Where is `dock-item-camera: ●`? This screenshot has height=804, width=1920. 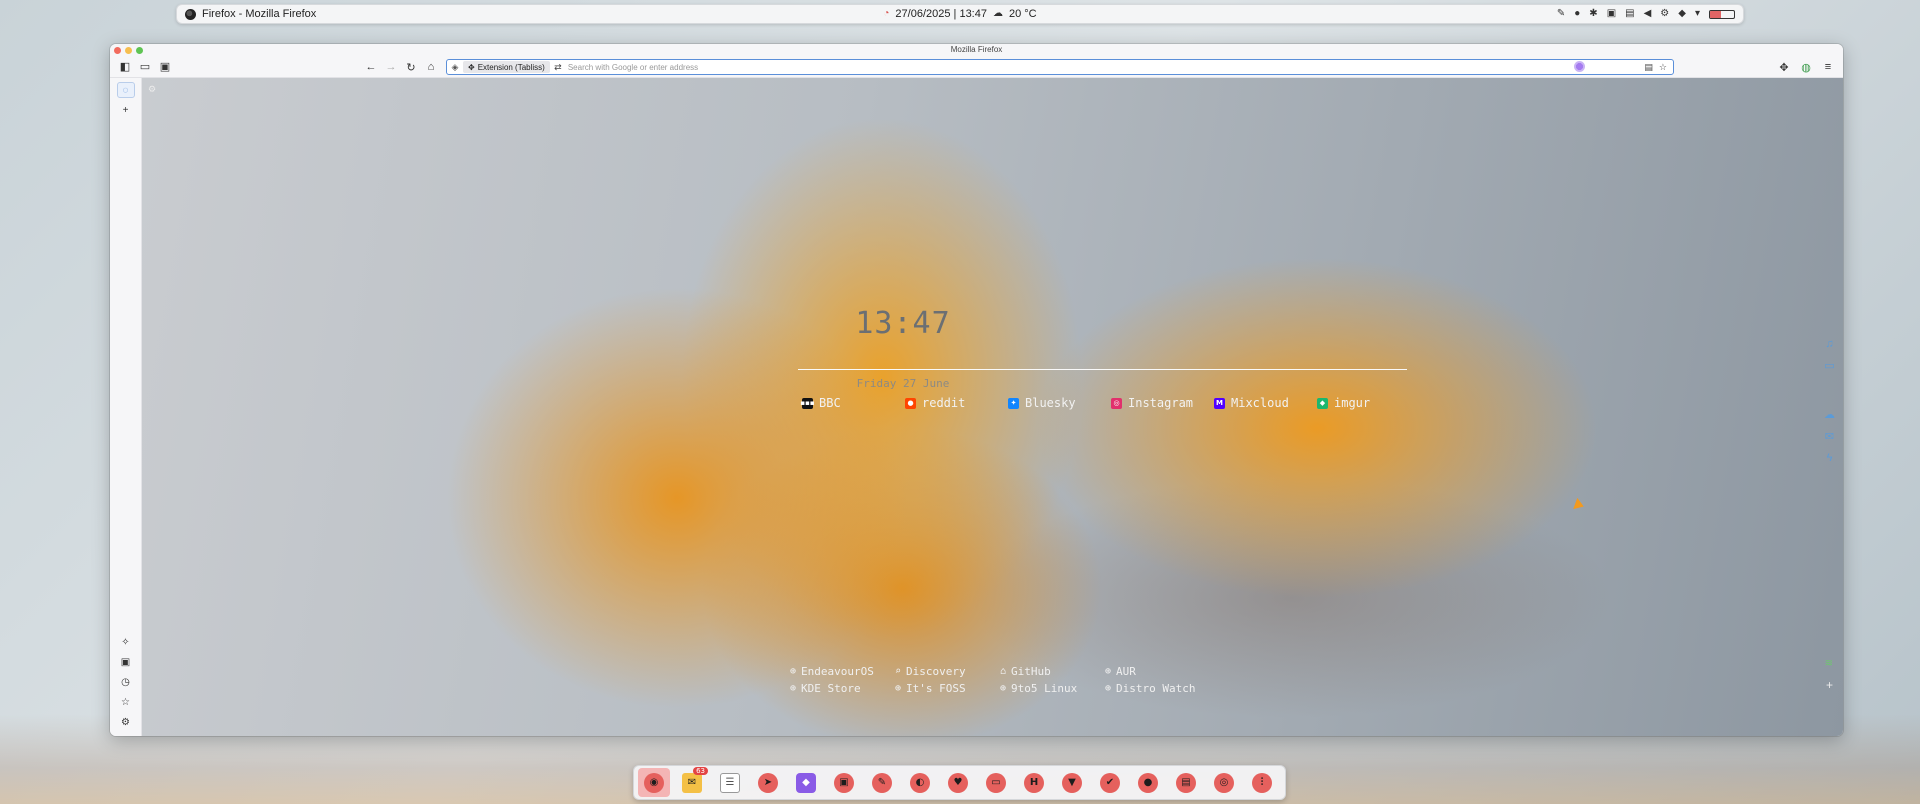
dock-item-camera: ● is located at coordinates (1148, 782).